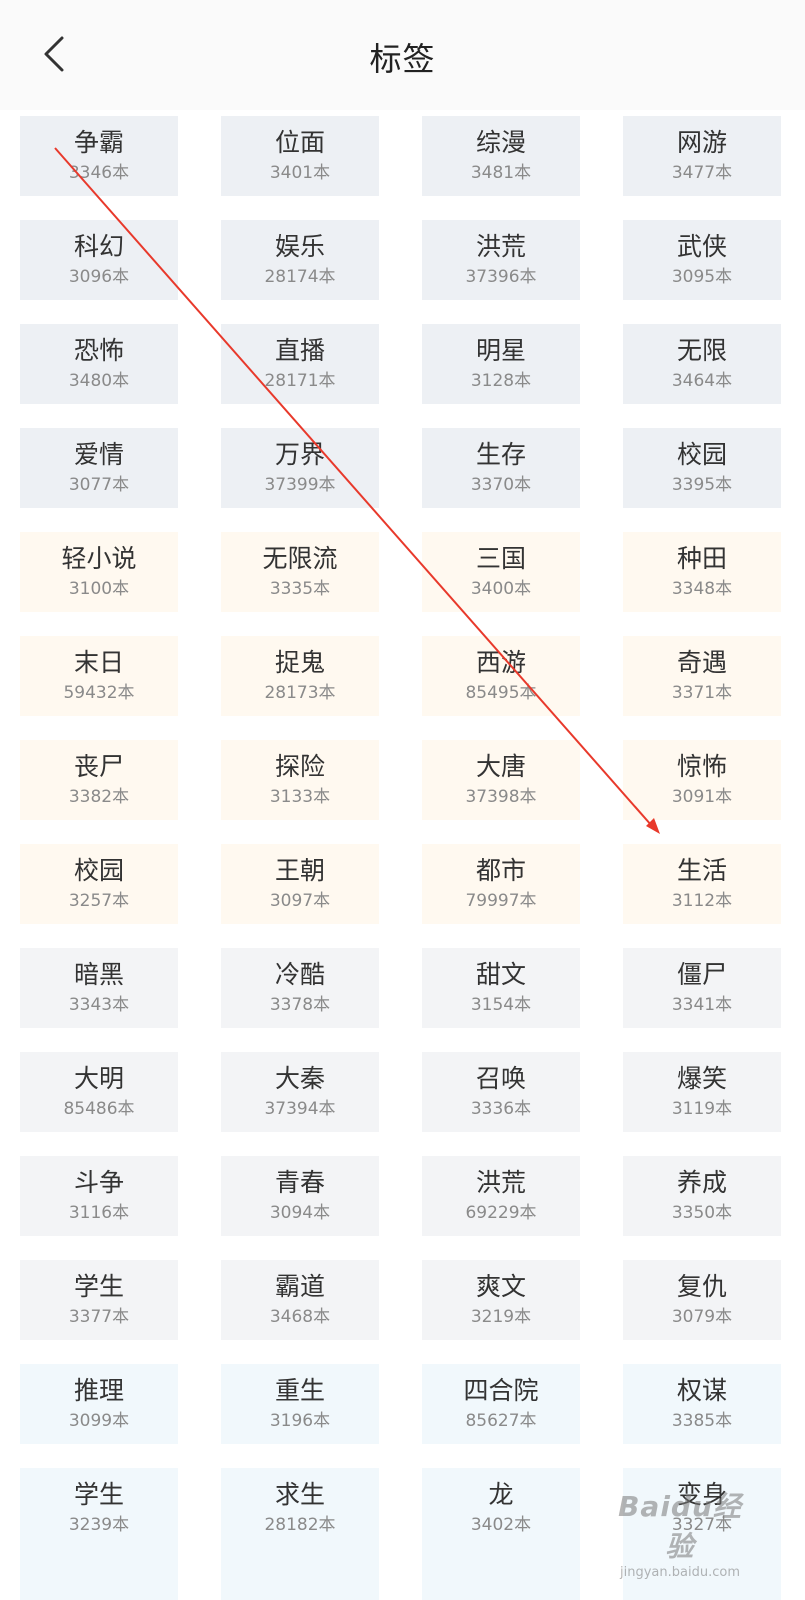 This screenshot has width=805, height=1600. What do you see at coordinates (300, 1005) in the screenshot?
I see `tag-book-count: 3378本` at bounding box center [300, 1005].